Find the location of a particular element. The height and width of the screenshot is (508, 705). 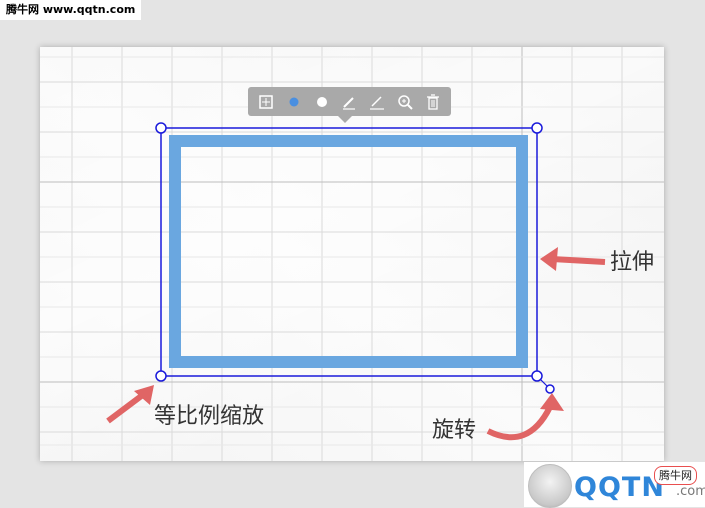

trash-icon is located at coordinates (433, 102).